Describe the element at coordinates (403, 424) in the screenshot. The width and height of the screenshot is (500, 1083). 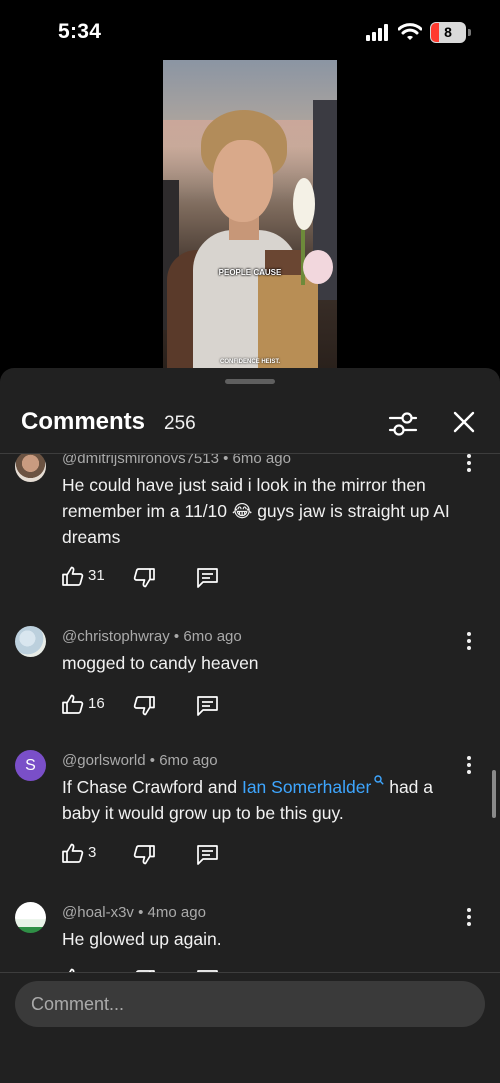
I see `filter-sliders-icon` at that location.